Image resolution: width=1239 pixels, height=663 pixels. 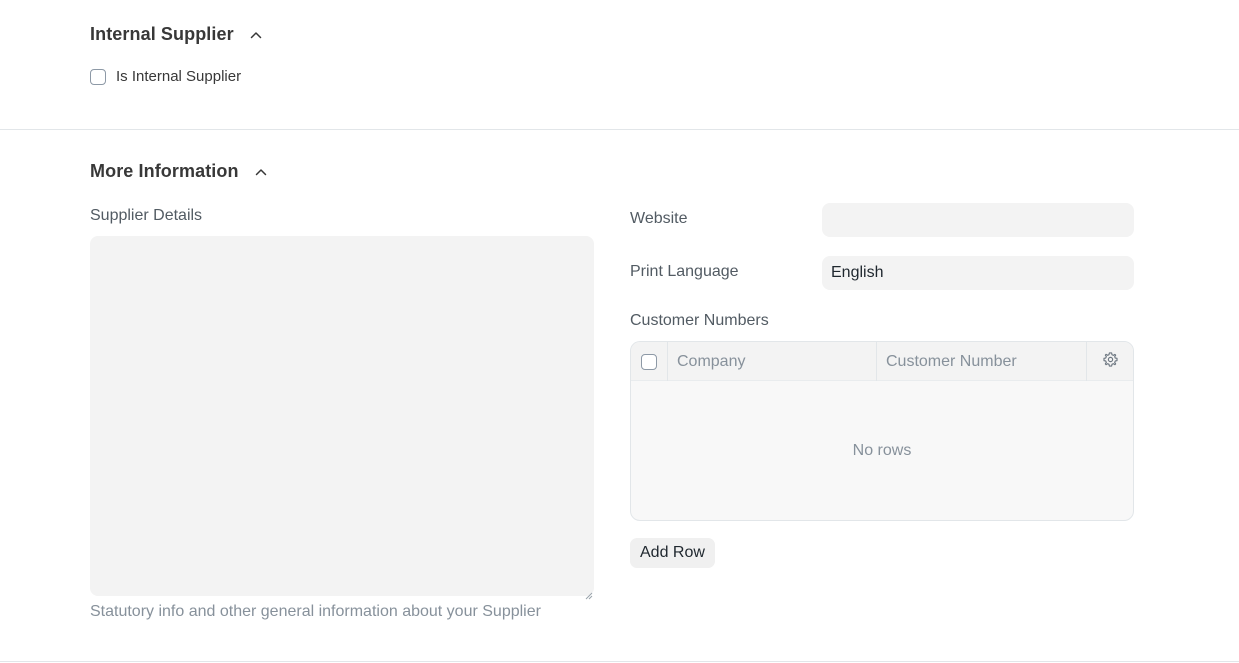 What do you see at coordinates (772, 361) in the screenshot?
I see `column-header-company: Company` at bounding box center [772, 361].